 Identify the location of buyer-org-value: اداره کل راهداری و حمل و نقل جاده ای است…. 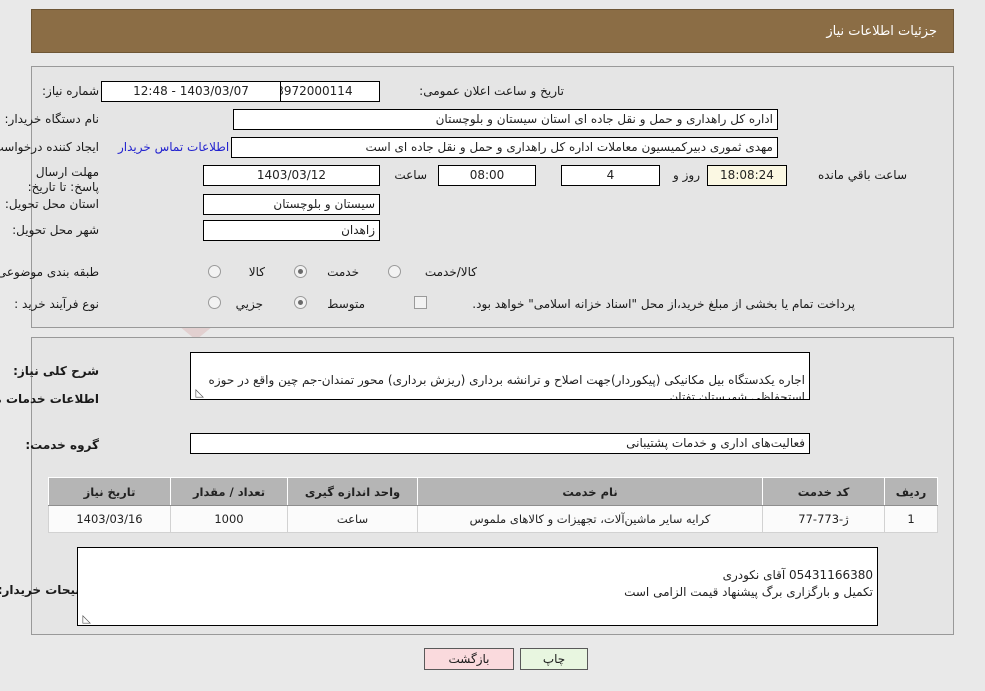
(505, 119).